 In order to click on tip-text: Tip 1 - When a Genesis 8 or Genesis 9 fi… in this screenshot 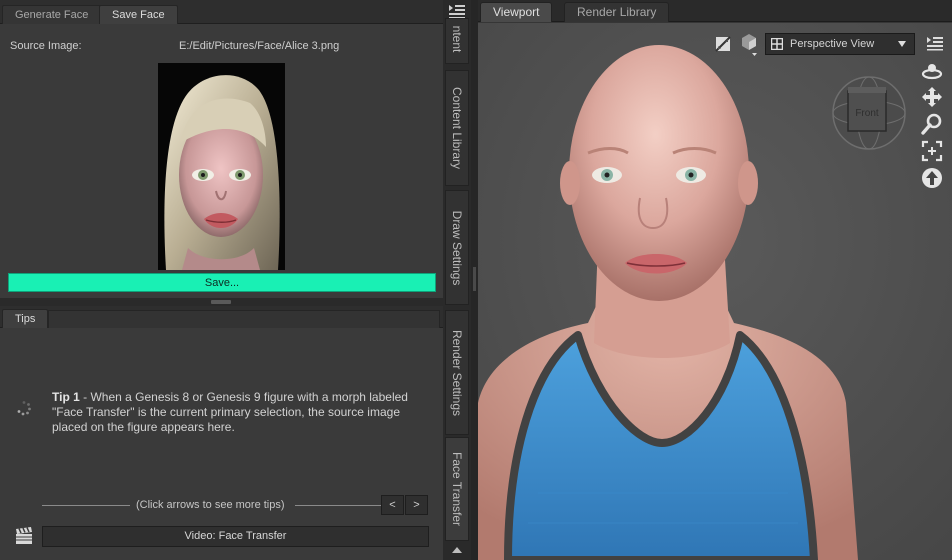, I will do `click(238, 412)`.